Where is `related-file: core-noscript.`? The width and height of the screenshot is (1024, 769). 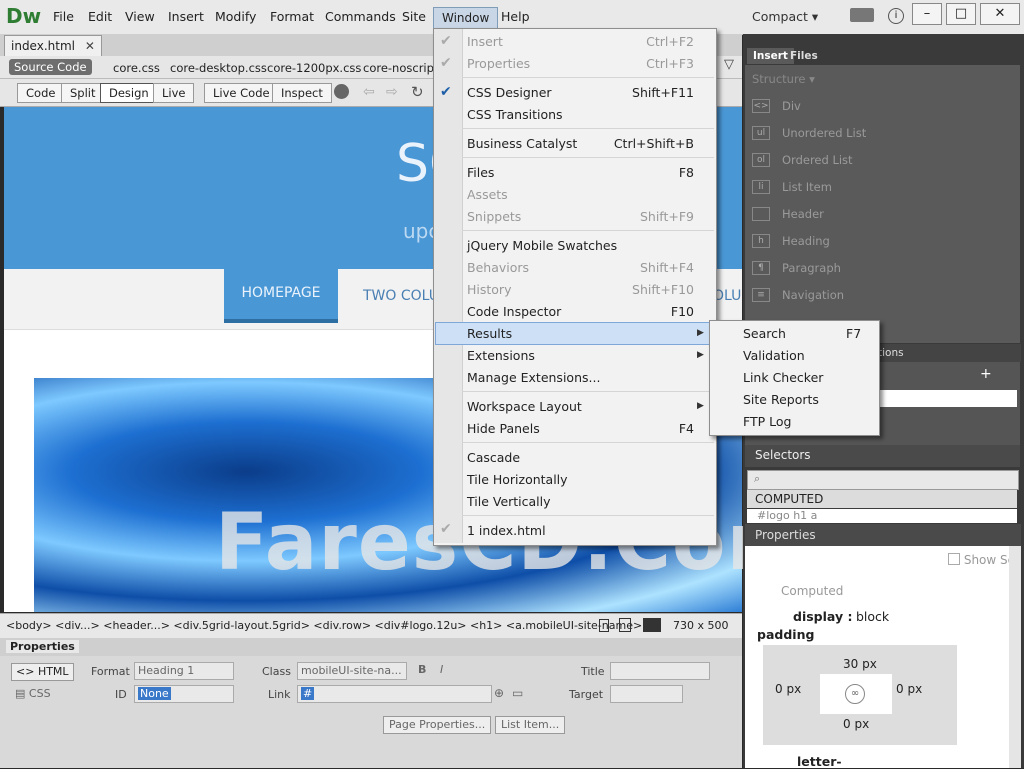 related-file: core-noscript. is located at coordinates (402, 68).